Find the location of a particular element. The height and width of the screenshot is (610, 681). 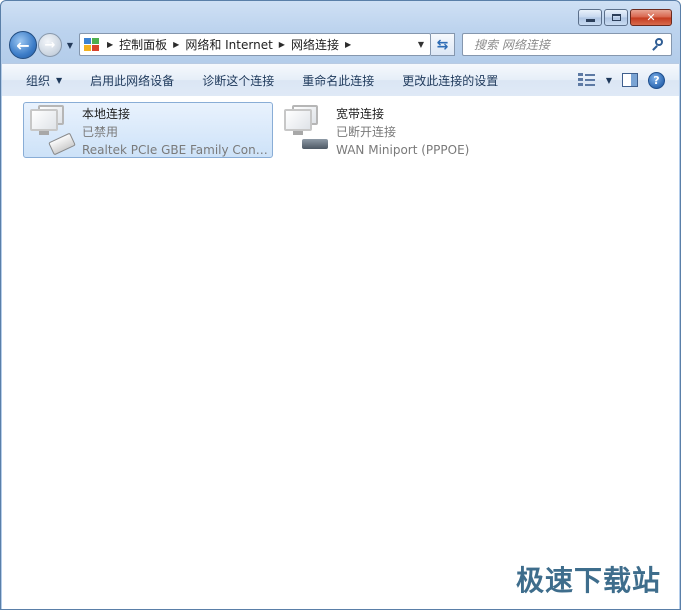

minimize-icon is located at coordinates (590, 20).